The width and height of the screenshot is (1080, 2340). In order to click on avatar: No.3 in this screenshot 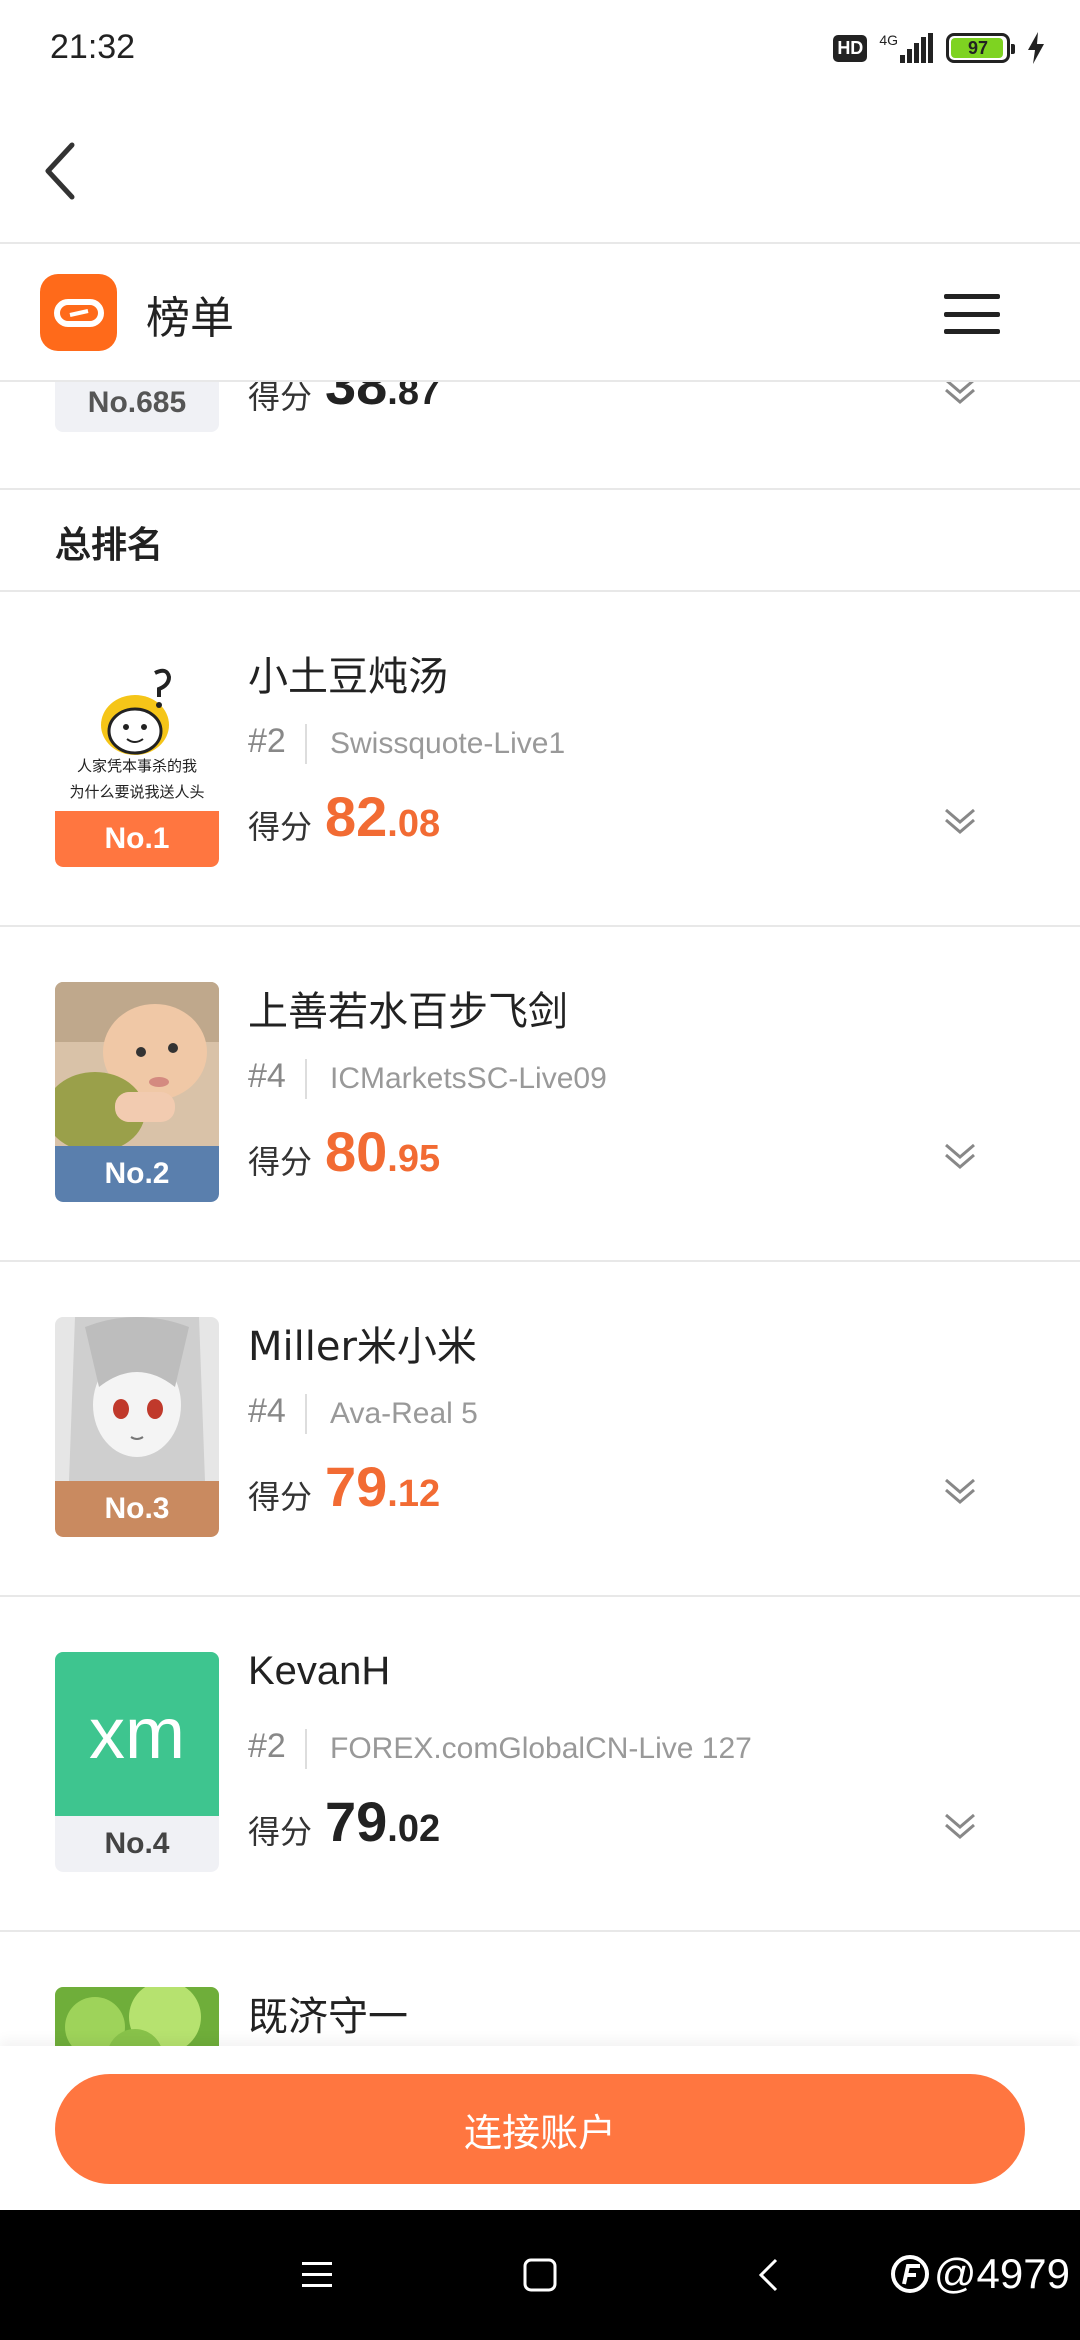, I will do `click(137, 1427)`.